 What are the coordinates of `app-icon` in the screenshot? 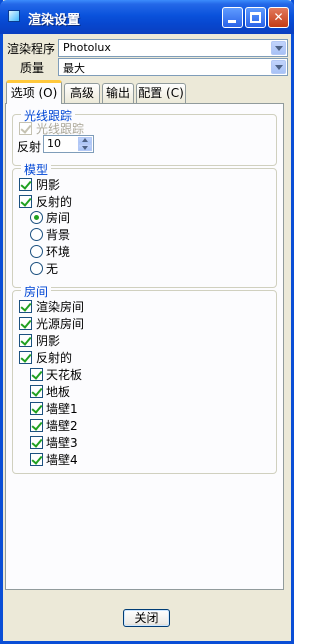 It's located at (14, 16).